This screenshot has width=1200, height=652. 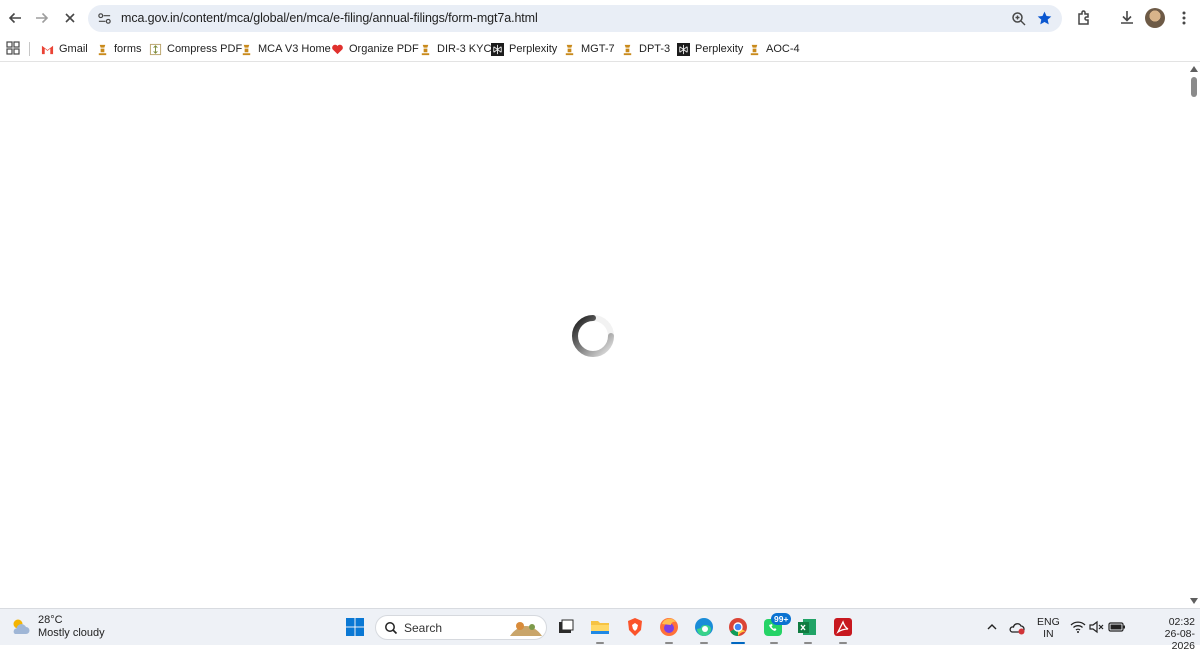 What do you see at coordinates (1048, 634) in the screenshot?
I see `region-code: IN` at bounding box center [1048, 634].